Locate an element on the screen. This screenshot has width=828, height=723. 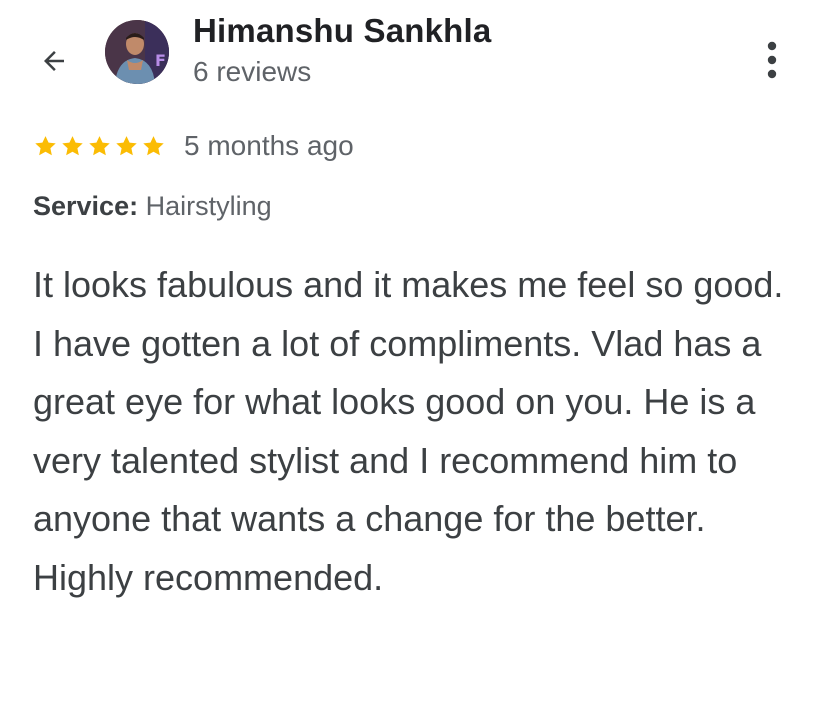
reviewer-name: Himanshu Sankhla is located at coordinates (342, 31).